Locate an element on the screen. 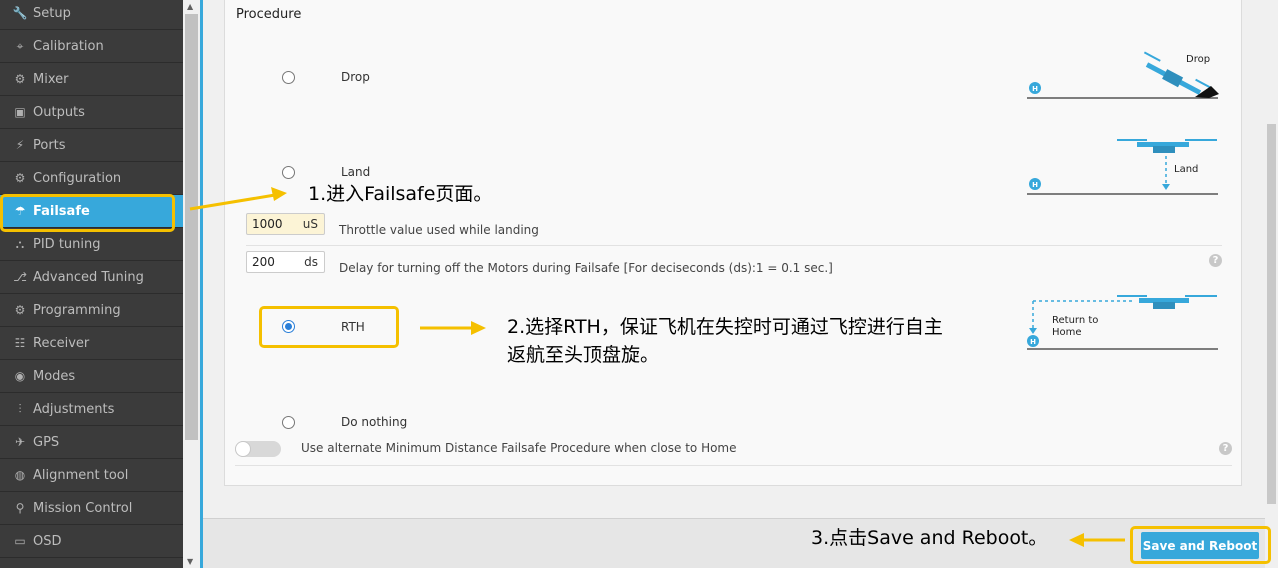  toolbar-bottom is located at coordinates (734, 543).